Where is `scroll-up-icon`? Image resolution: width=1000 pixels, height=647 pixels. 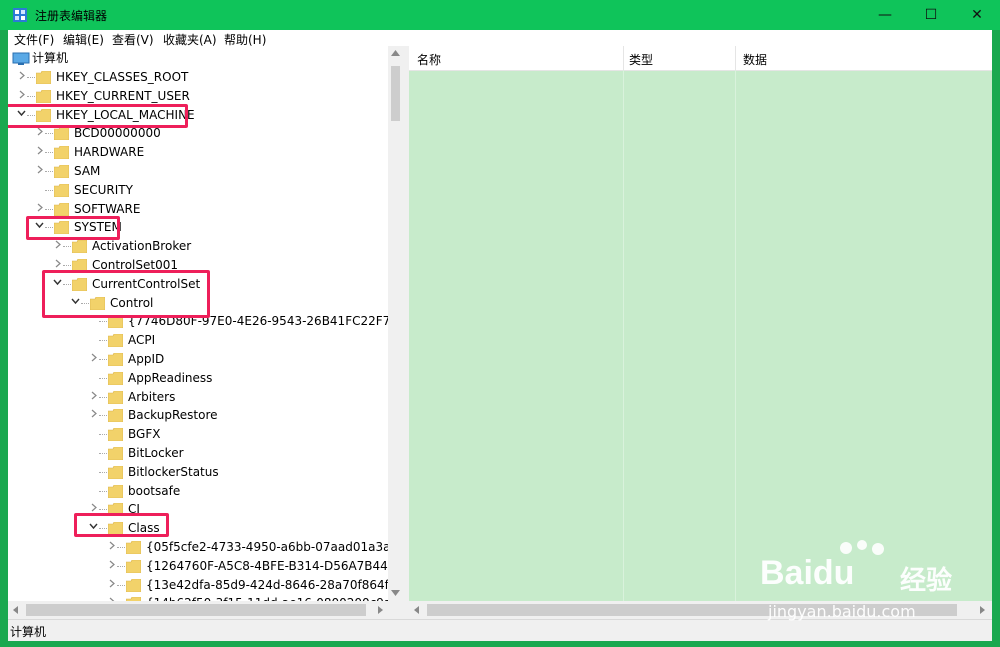 scroll-up-icon is located at coordinates (395, 53).